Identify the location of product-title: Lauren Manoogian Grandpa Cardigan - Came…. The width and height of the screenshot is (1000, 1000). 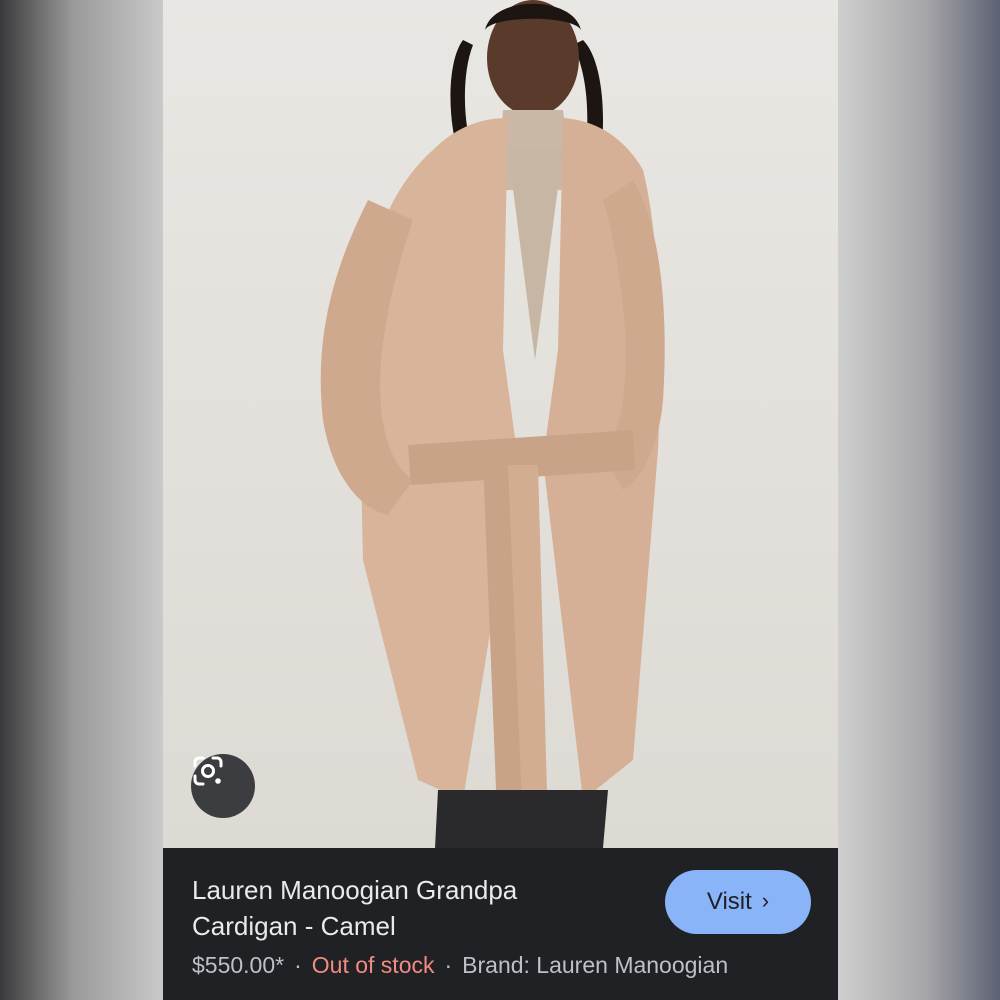
(402, 908).